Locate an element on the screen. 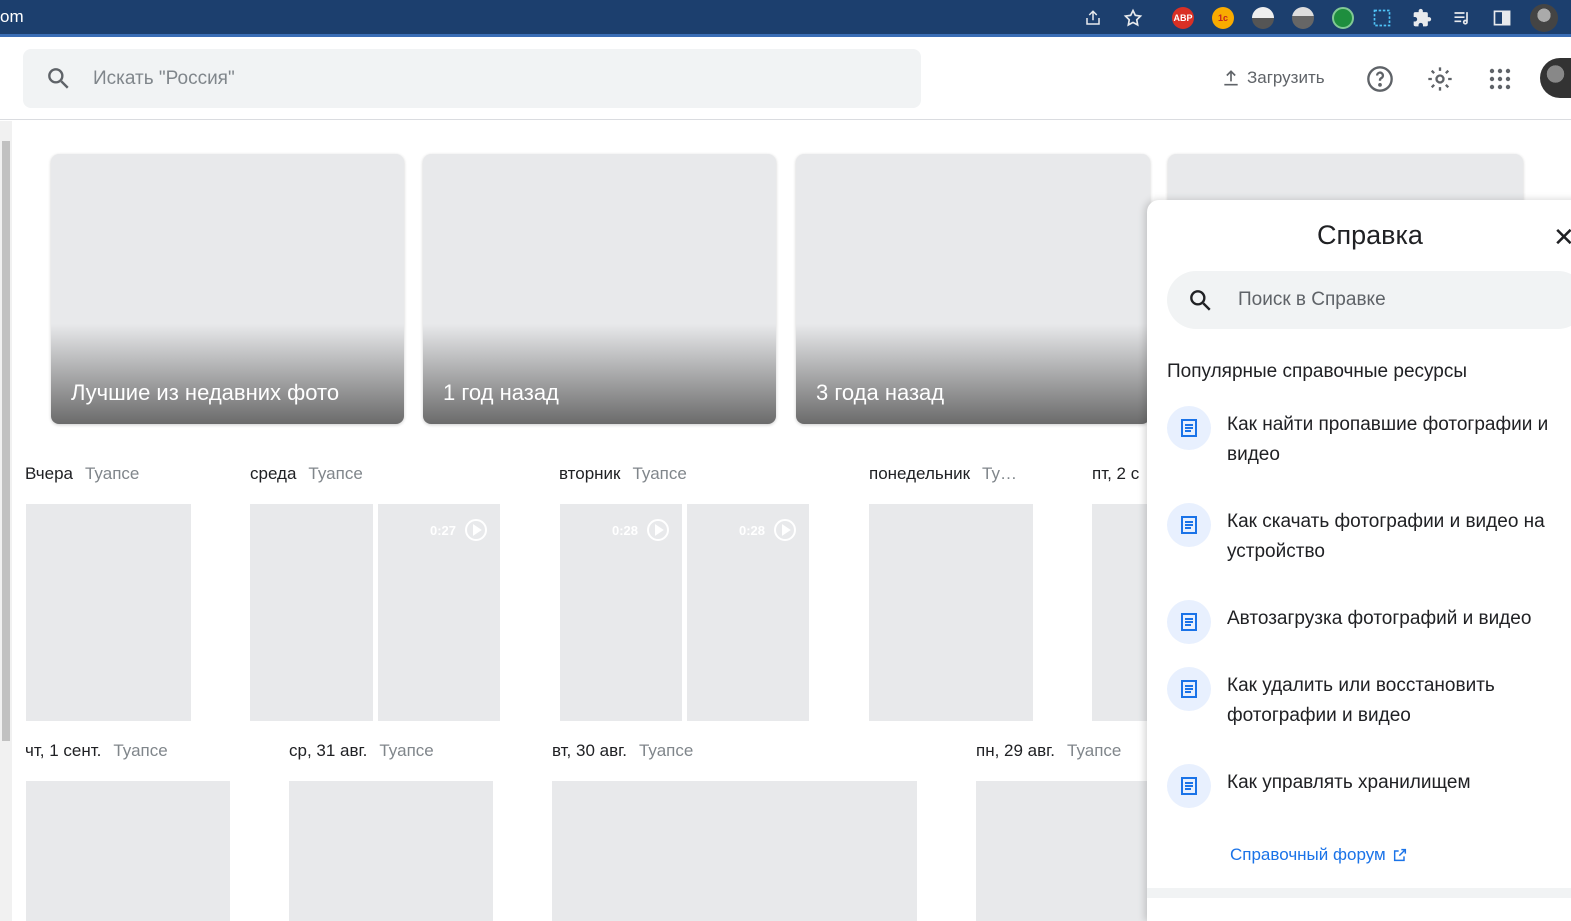  memory-label: Лучшие из недавних фото is located at coordinates (205, 392).